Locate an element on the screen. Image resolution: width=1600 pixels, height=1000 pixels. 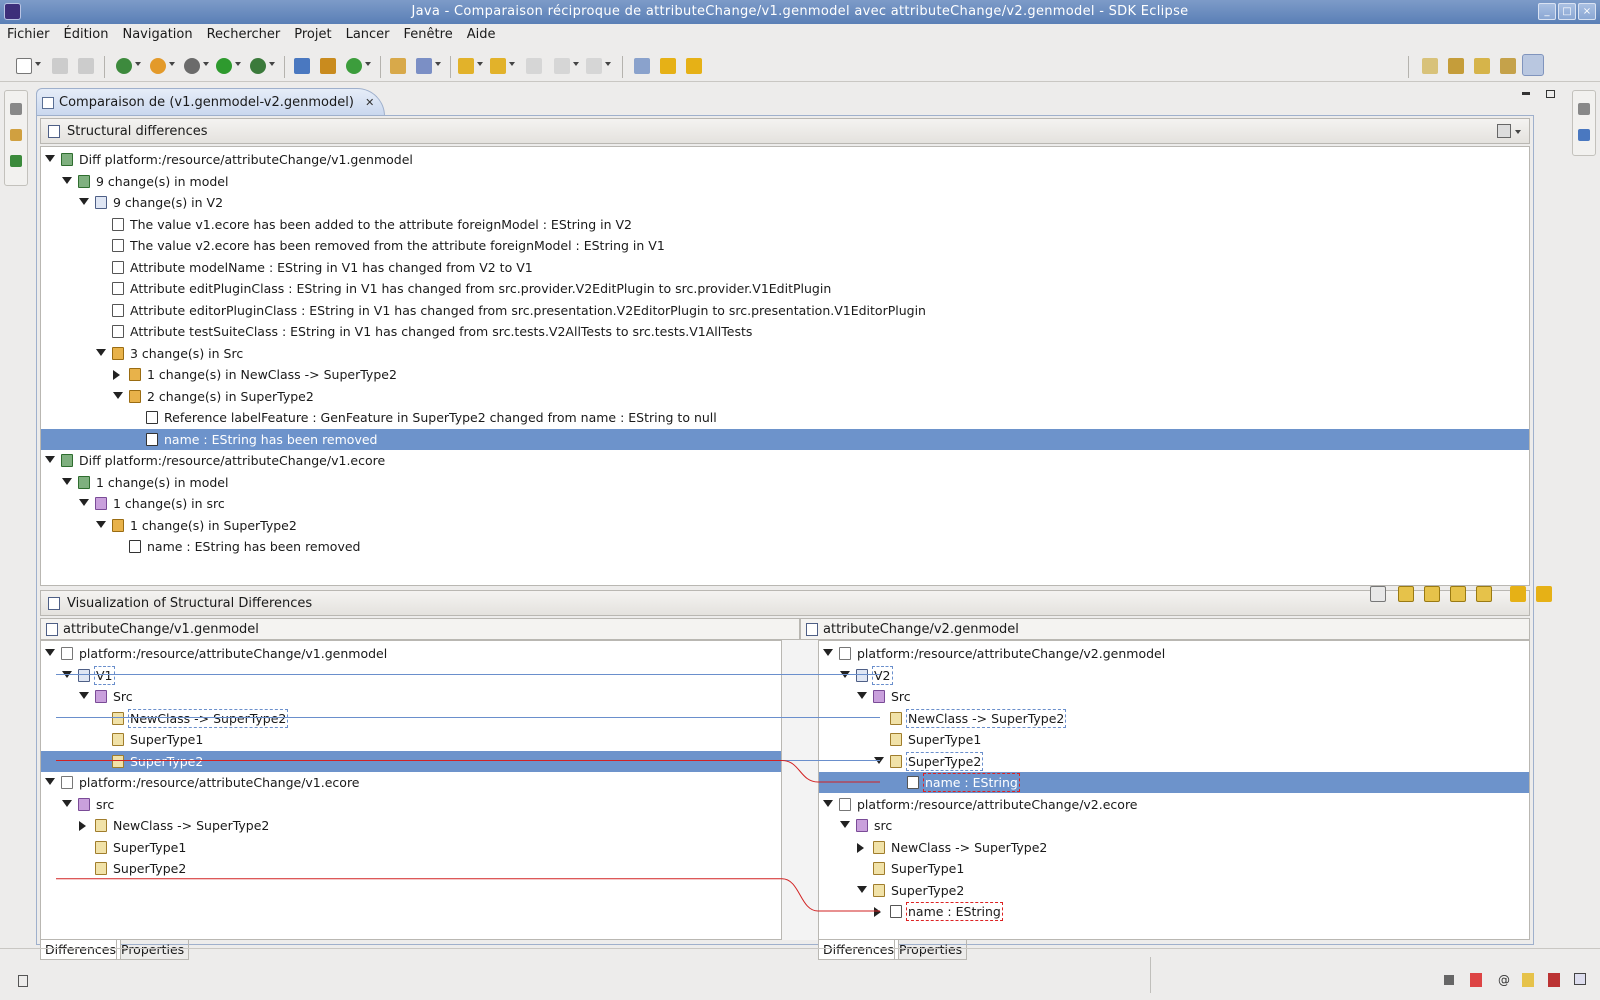
structural-diff-row: 2 change(s) in SuperType2 is located at coordinates (785, 396).